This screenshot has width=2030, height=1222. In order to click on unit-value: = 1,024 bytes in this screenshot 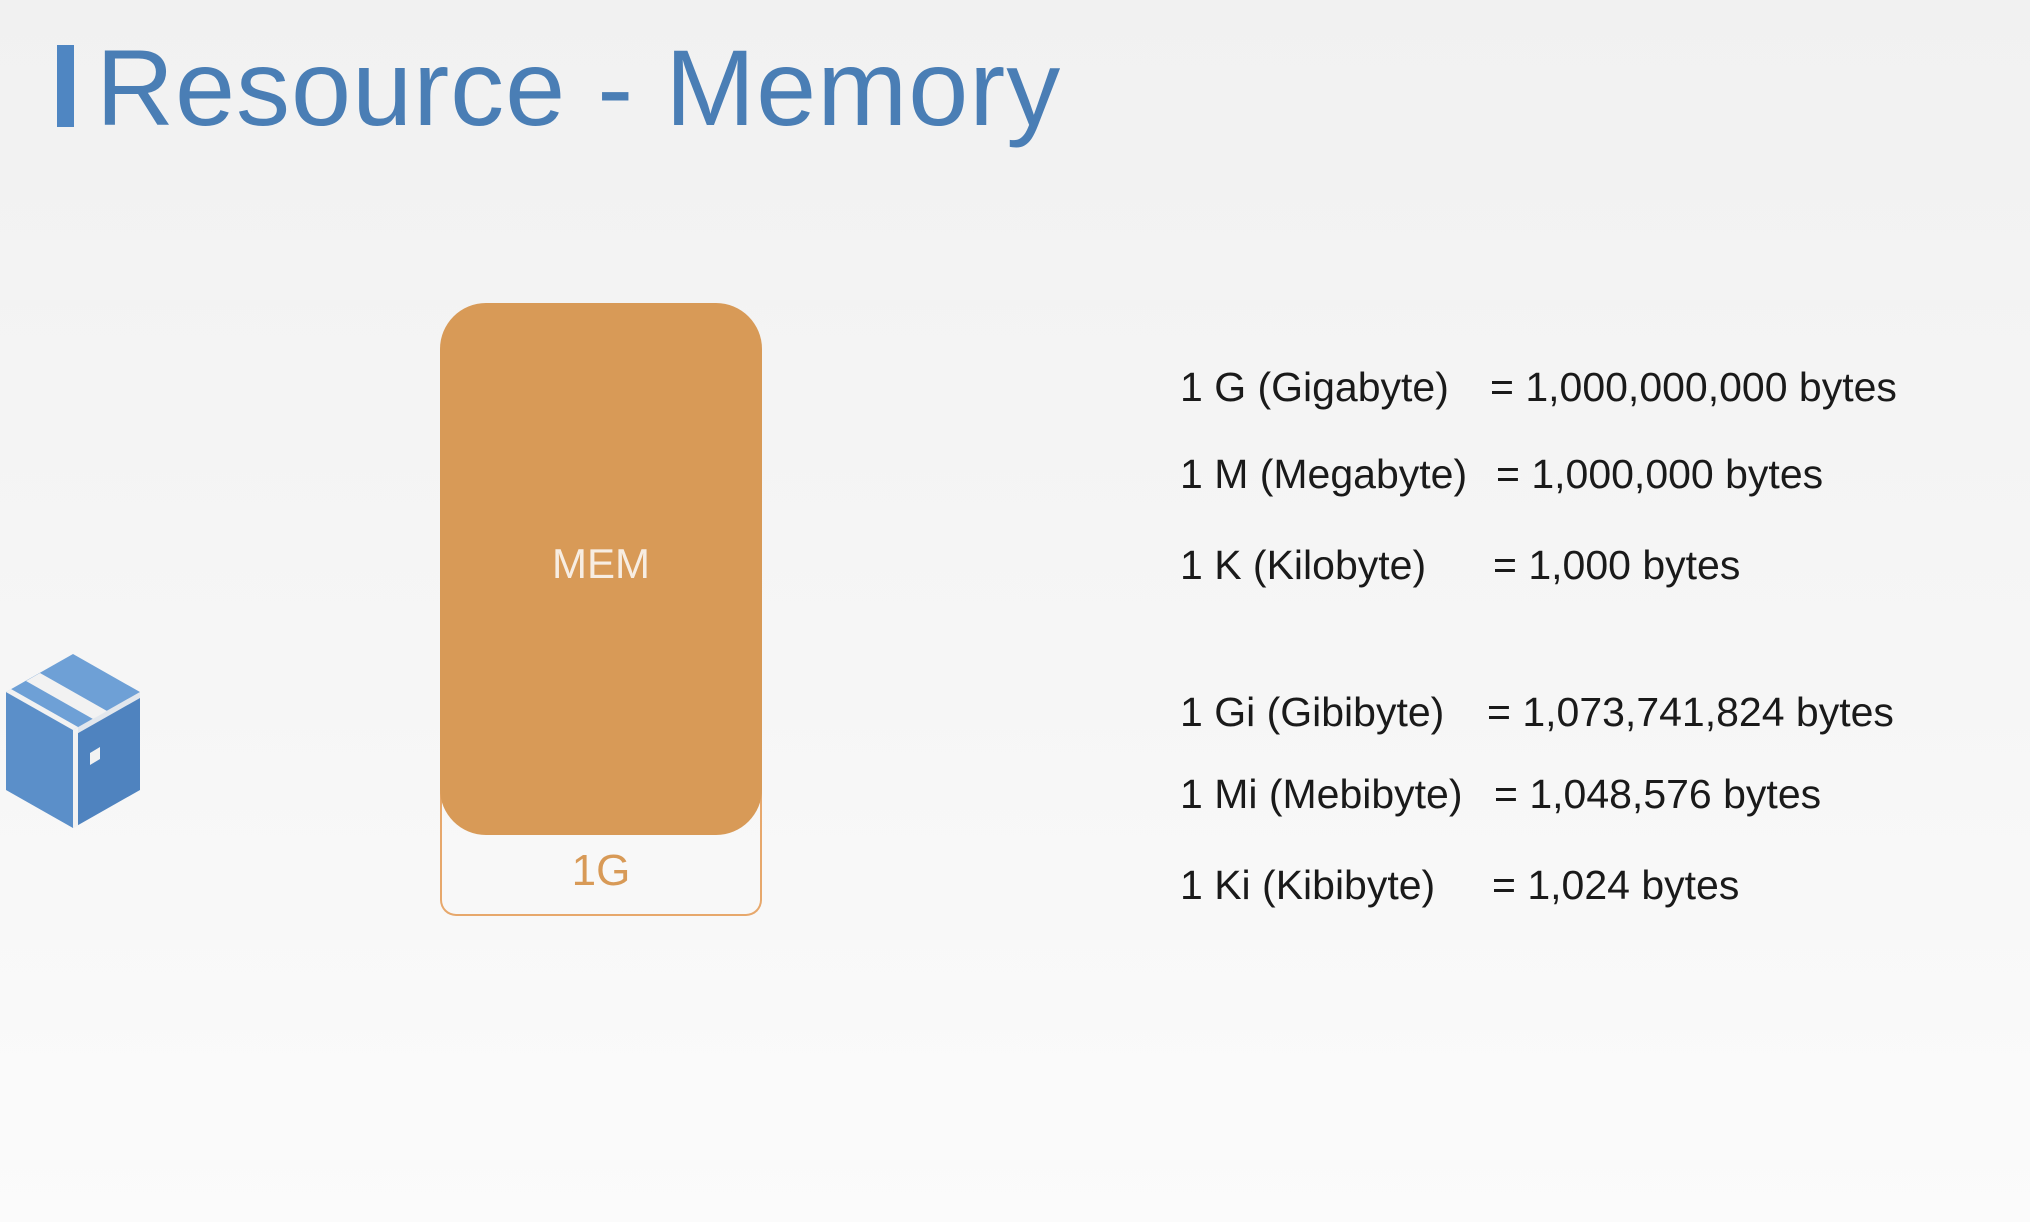, I will do `click(1616, 885)`.